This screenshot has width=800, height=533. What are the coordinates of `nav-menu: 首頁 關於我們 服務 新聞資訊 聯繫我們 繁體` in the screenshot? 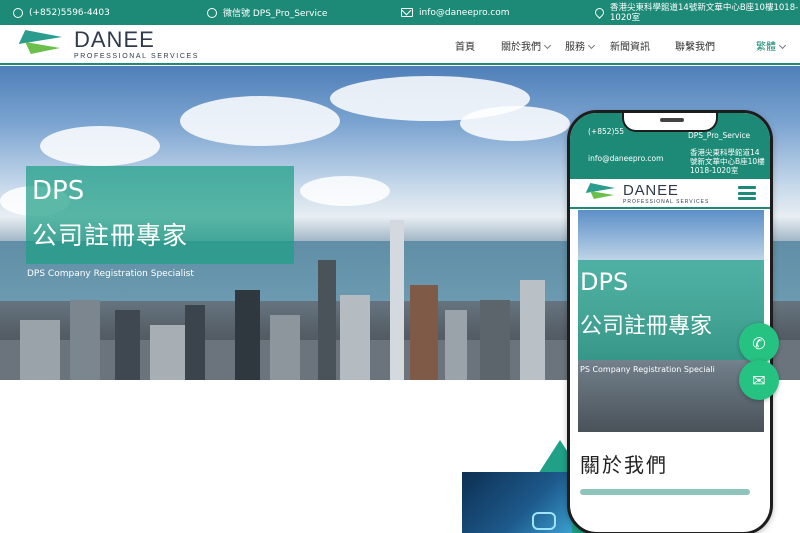 It's located at (400, 45).